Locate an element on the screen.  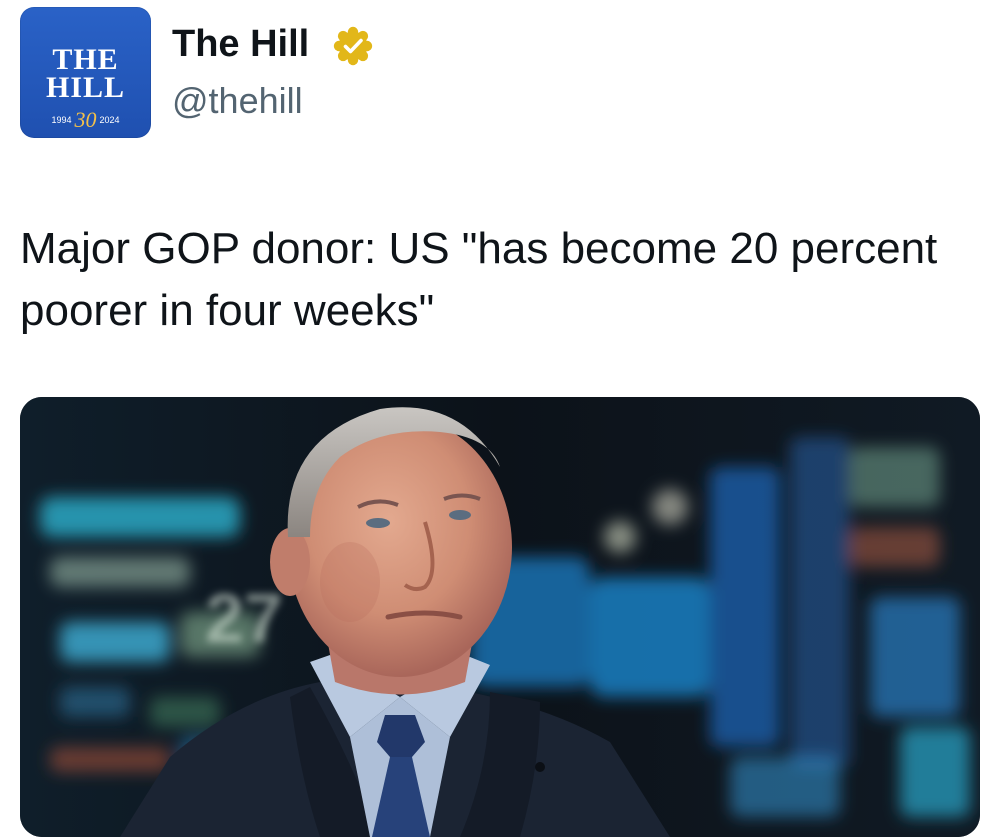
verified-badge-icon is located at coordinates (353, 46).